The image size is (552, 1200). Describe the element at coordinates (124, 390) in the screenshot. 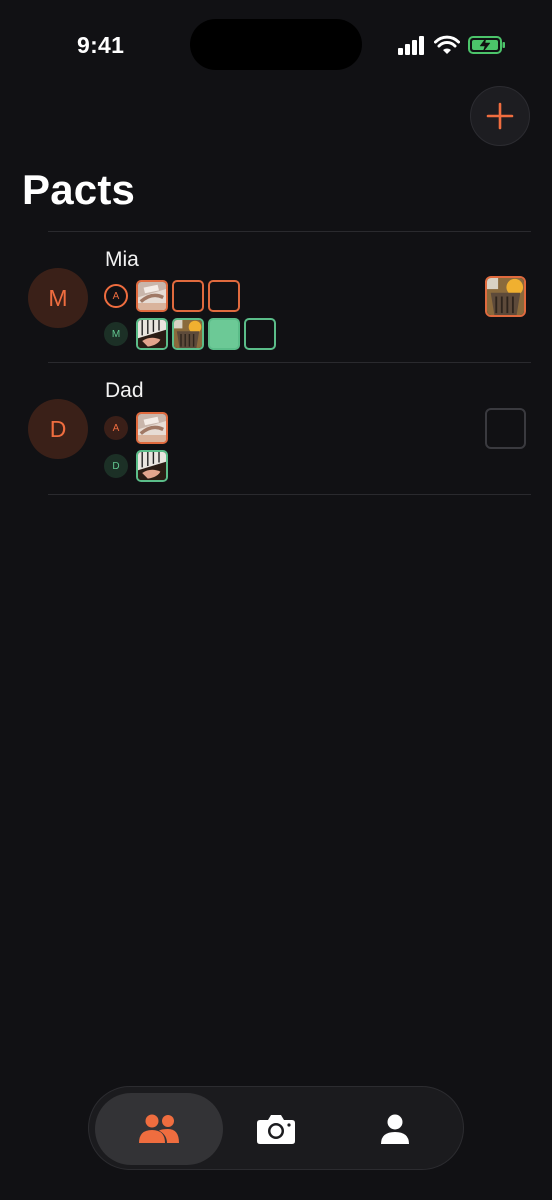

I see `pact-name: Dad` at that location.